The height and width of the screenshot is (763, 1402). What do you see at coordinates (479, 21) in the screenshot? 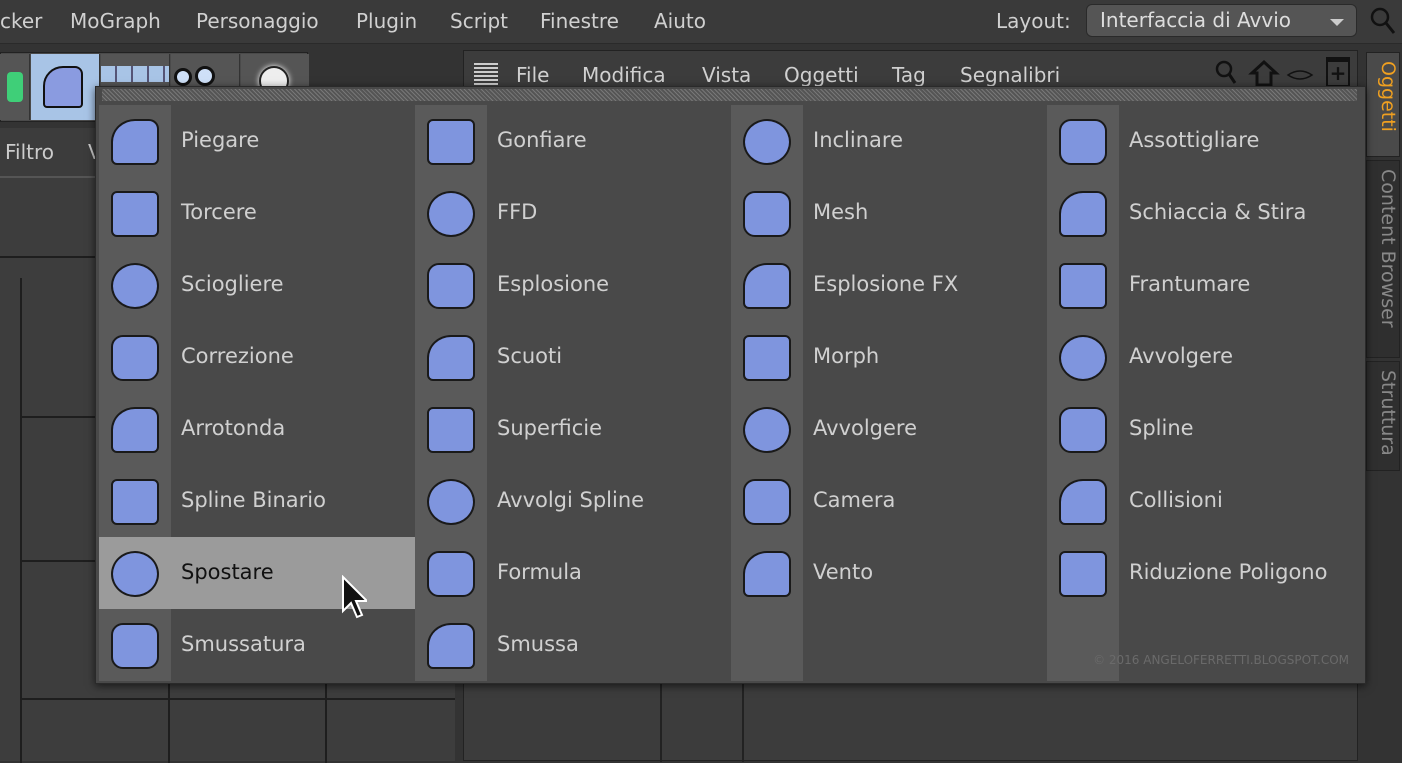
I see `menu-script: Script` at bounding box center [479, 21].